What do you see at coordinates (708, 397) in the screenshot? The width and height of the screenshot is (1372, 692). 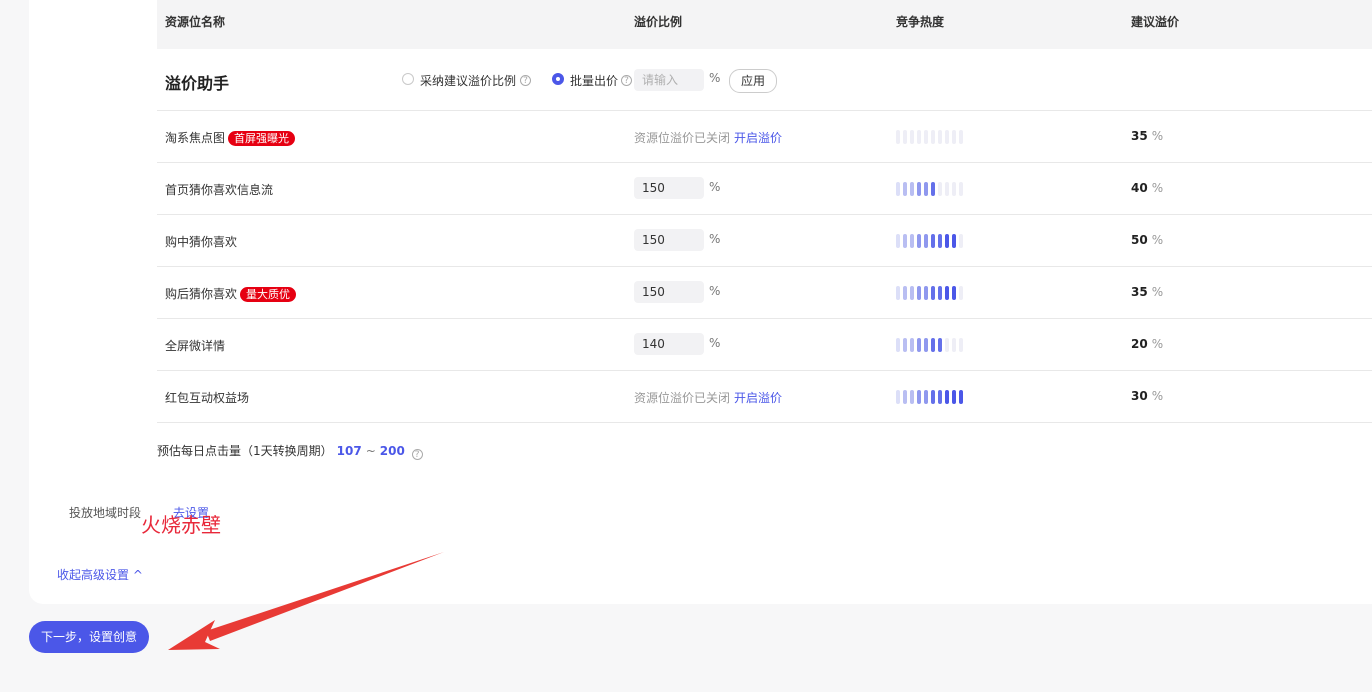 I see `premium-closed-status: 资源位溢价已关闭 开启溢价` at bounding box center [708, 397].